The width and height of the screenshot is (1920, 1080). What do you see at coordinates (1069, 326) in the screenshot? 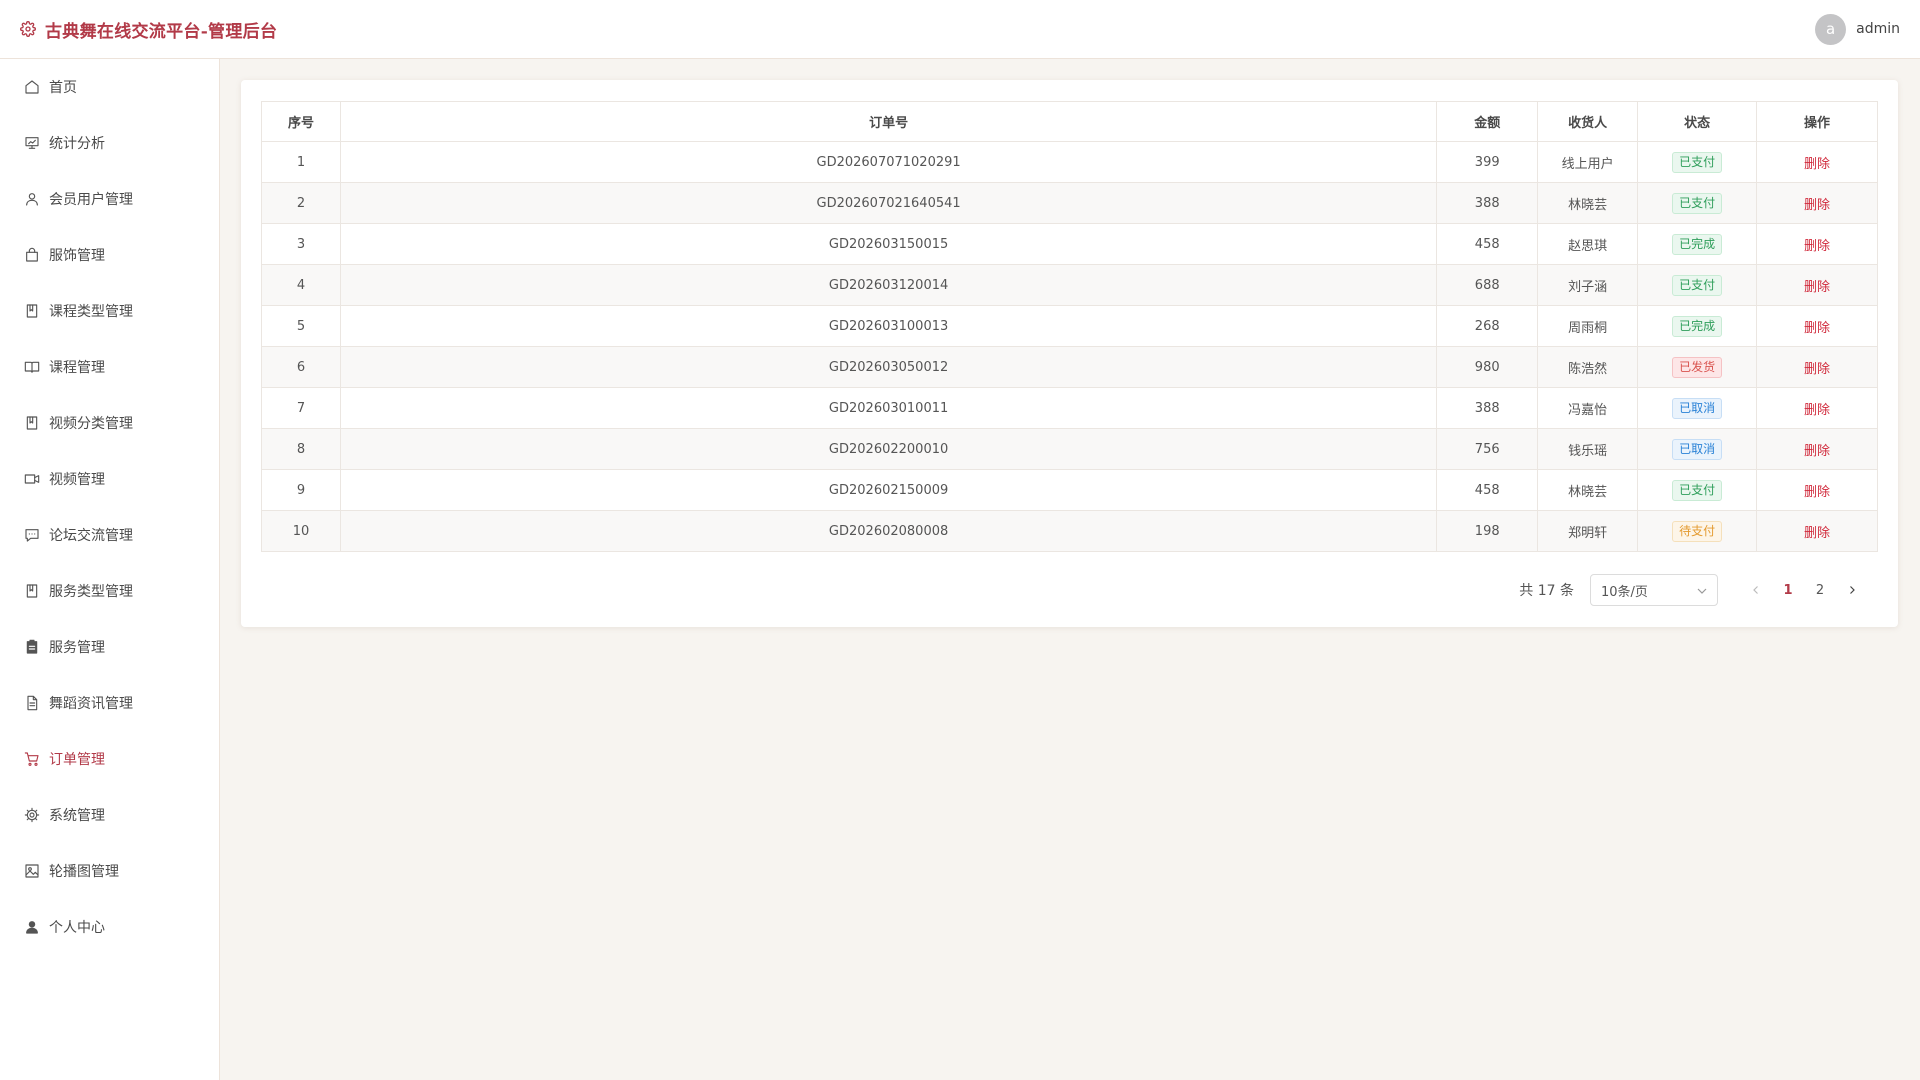
I see `table-row: 5 GD202603100013 268 周雨桐 已完成 删除` at bounding box center [1069, 326].